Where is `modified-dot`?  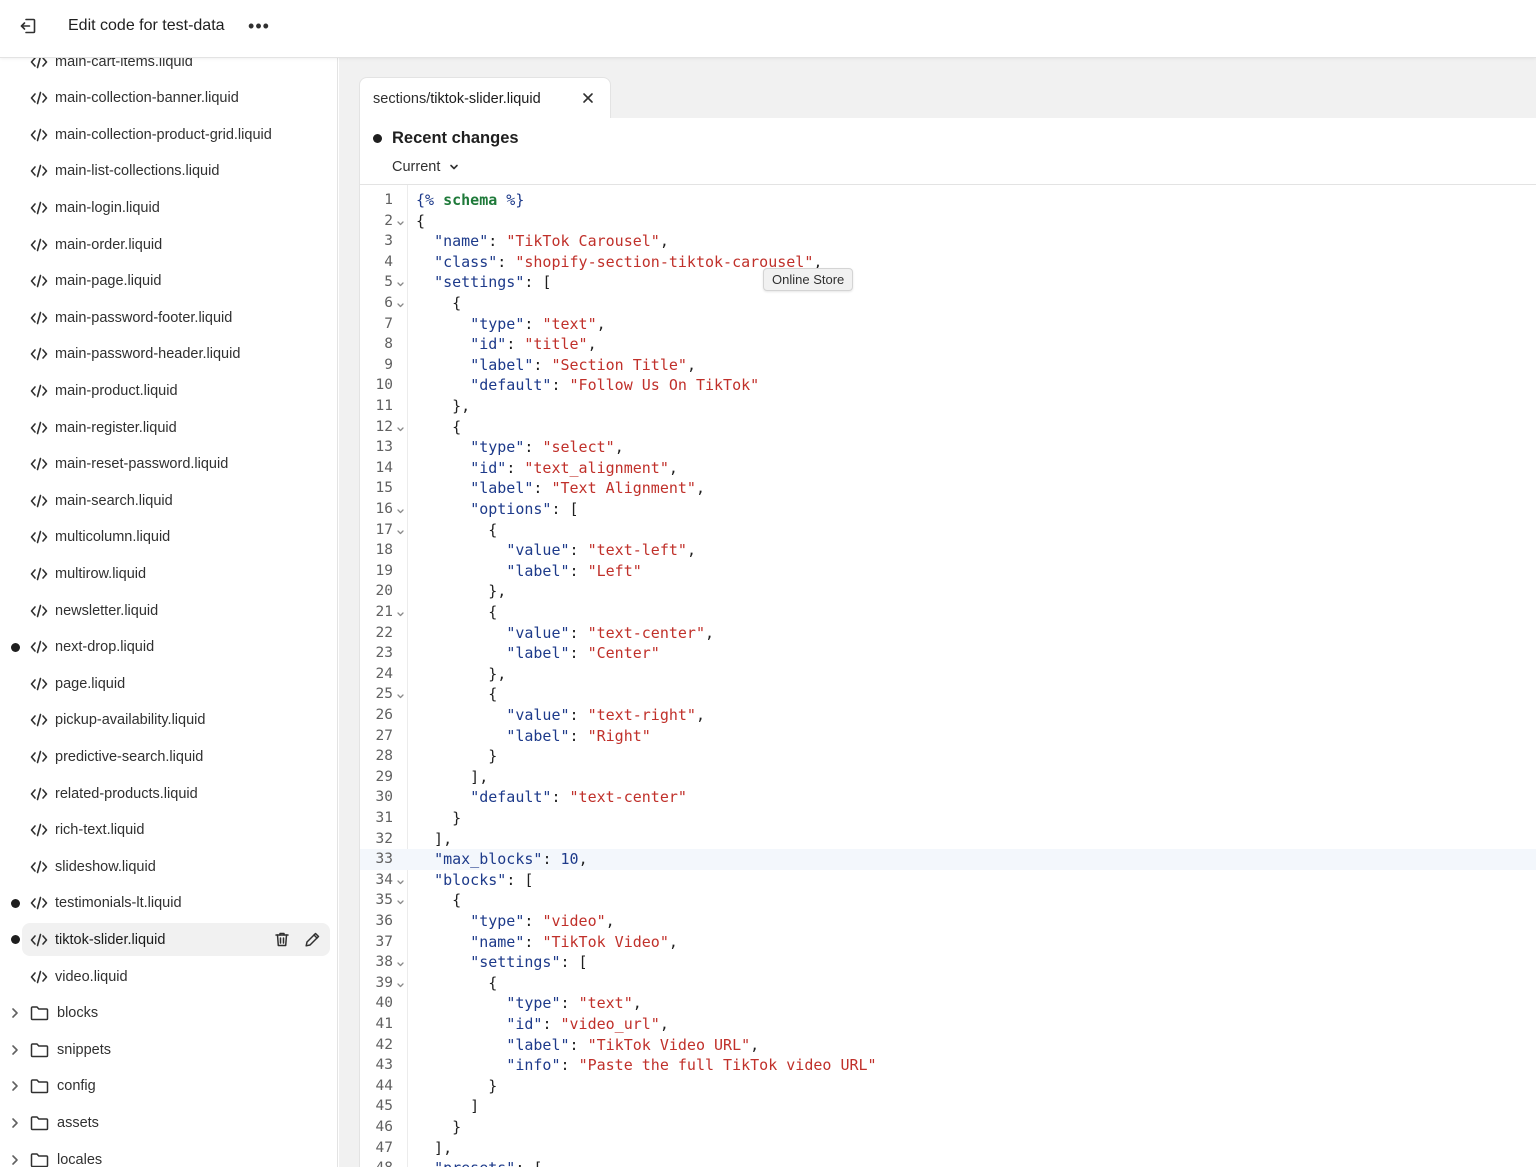 modified-dot is located at coordinates (15, 647).